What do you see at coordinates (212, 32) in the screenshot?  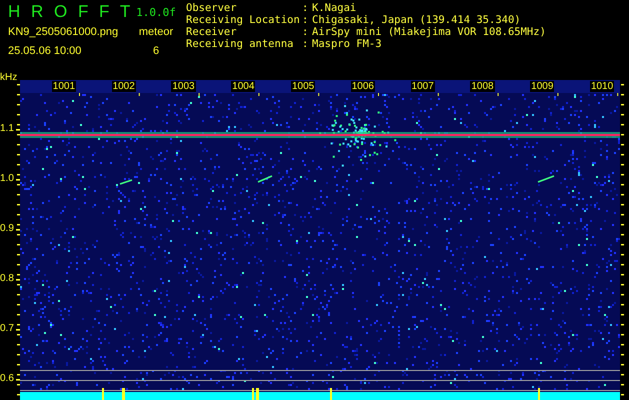 I see `info-label: Receiver` at bounding box center [212, 32].